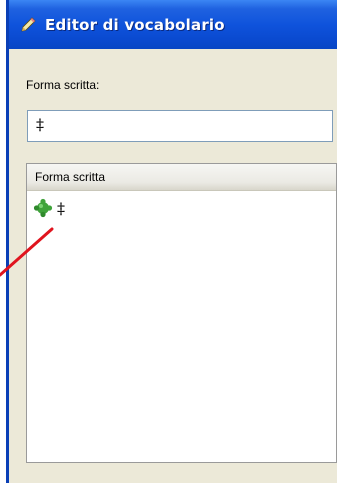 The width and height of the screenshot is (337, 483). What do you see at coordinates (28, 25) in the screenshot?
I see `pencil-icon` at bounding box center [28, 25].